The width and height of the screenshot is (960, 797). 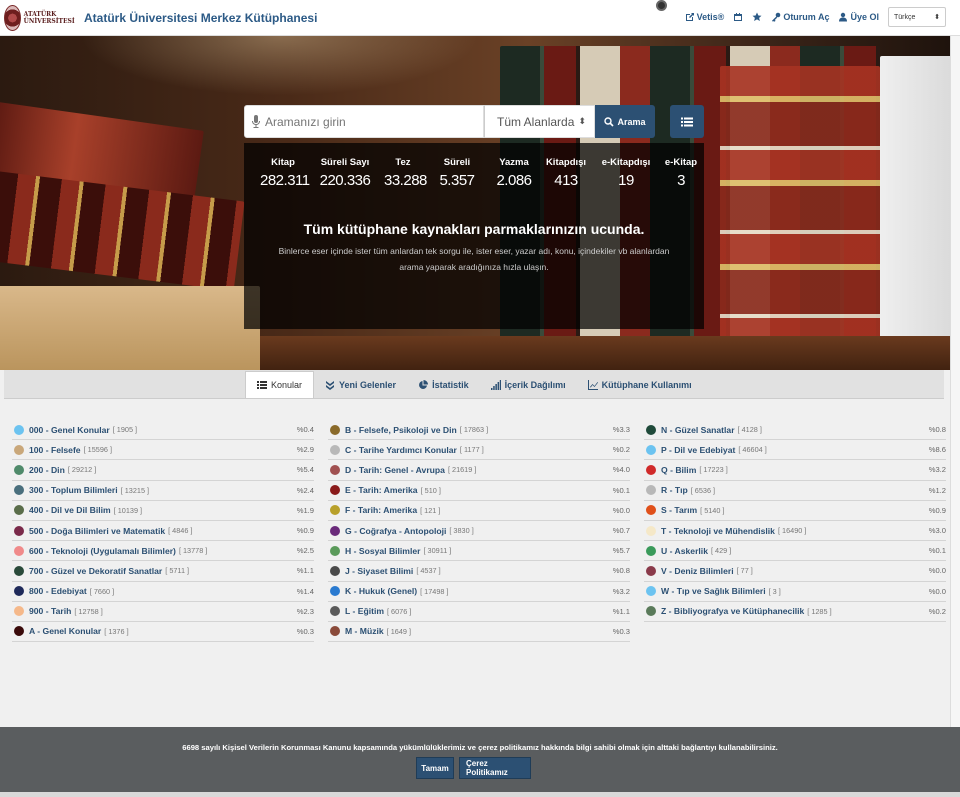 I want to click on favorites-button, so click(x=757, y=17).